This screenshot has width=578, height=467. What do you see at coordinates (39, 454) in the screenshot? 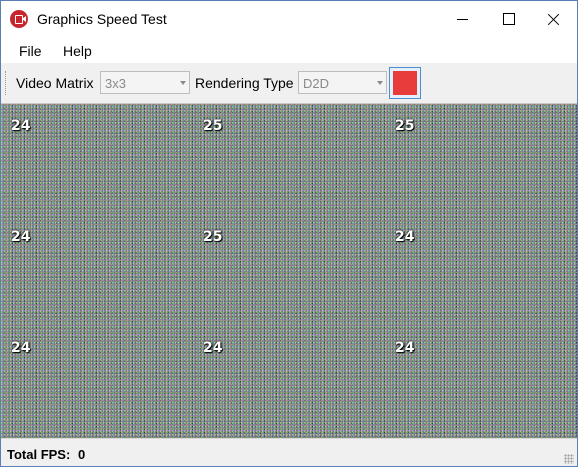
I see `total-fps-label: Total FPS:` at bounding box center [39, 454].